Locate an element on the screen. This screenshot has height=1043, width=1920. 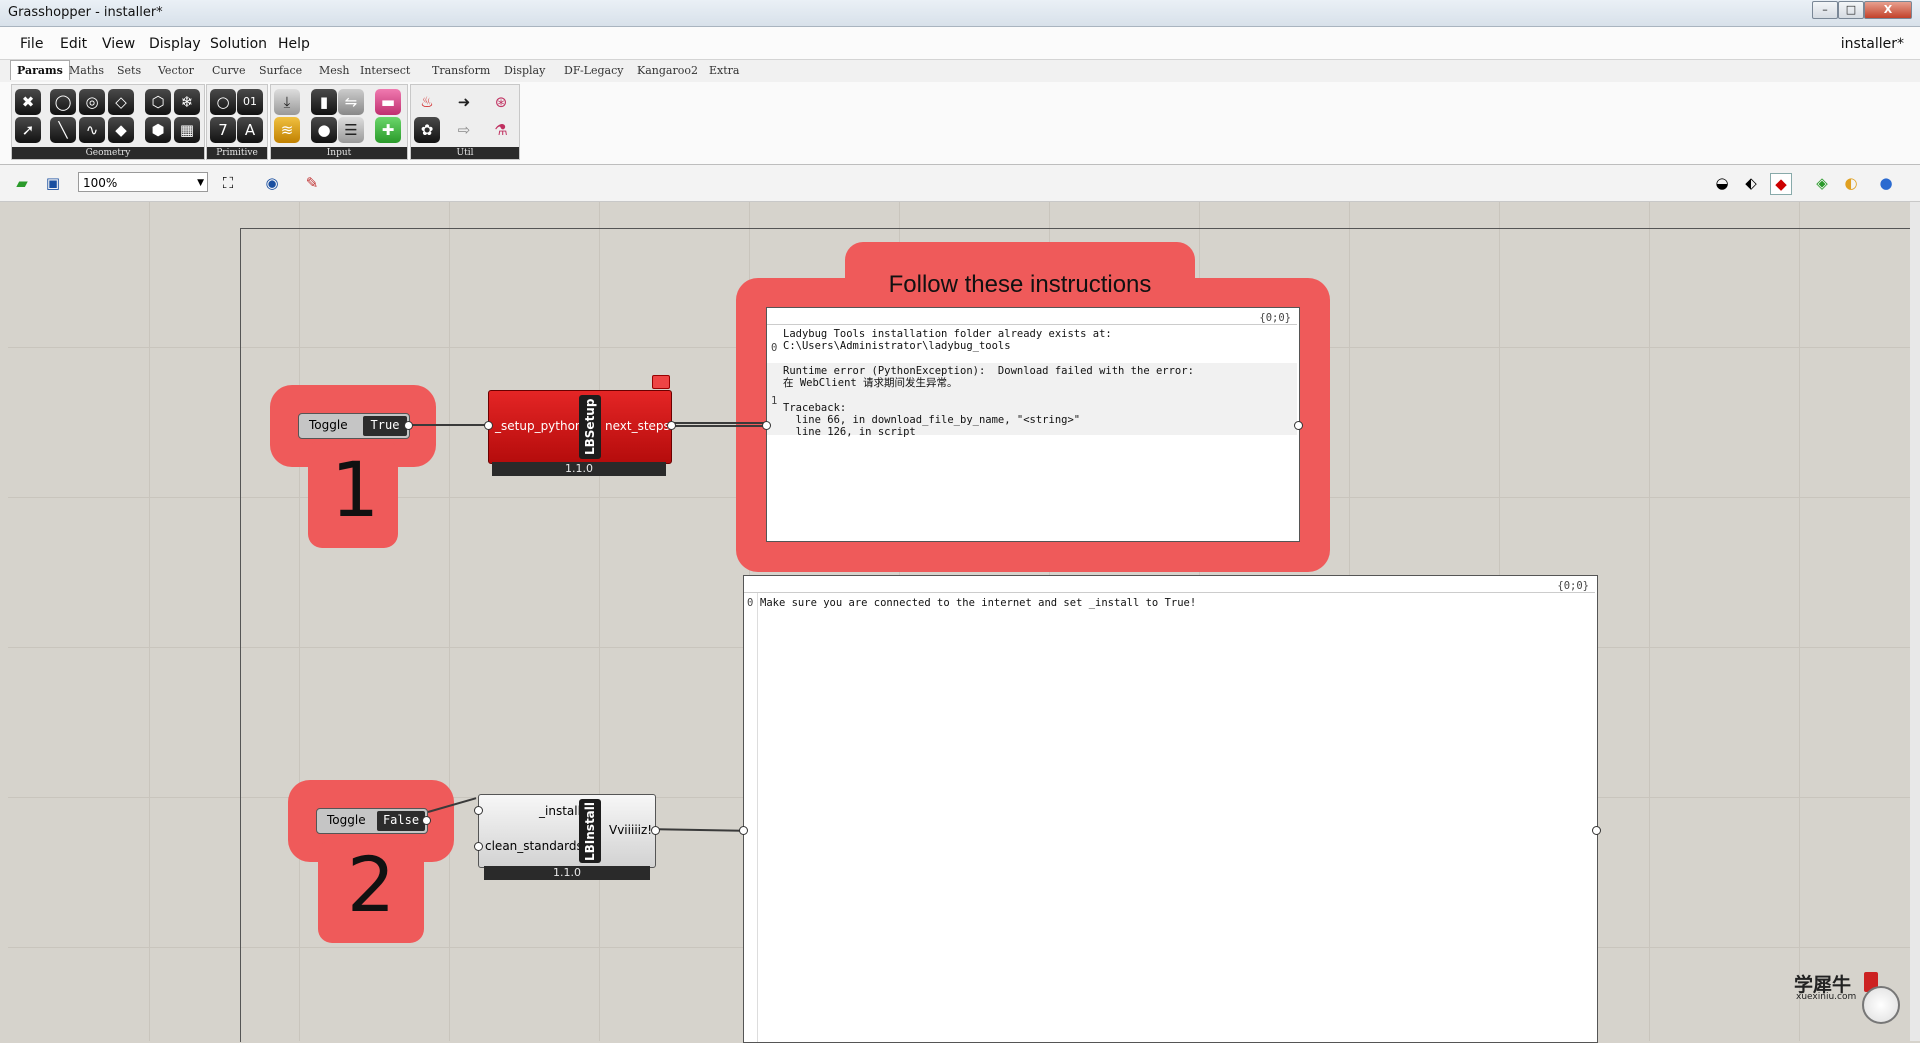
minimize-button: – is located at coordinates (1825, 10).